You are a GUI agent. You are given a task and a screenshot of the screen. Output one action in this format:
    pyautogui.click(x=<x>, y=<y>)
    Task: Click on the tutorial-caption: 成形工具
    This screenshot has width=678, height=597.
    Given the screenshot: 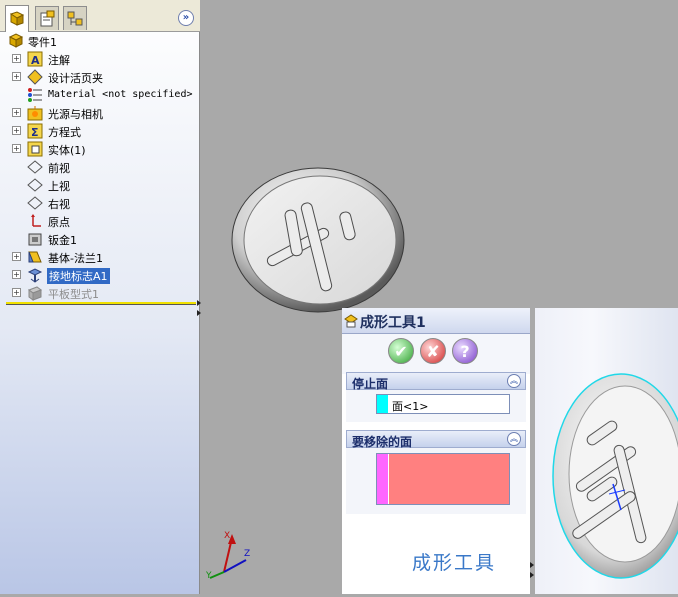 What is the action you would take?
    pyautogui.click(x=454, y=563)
    